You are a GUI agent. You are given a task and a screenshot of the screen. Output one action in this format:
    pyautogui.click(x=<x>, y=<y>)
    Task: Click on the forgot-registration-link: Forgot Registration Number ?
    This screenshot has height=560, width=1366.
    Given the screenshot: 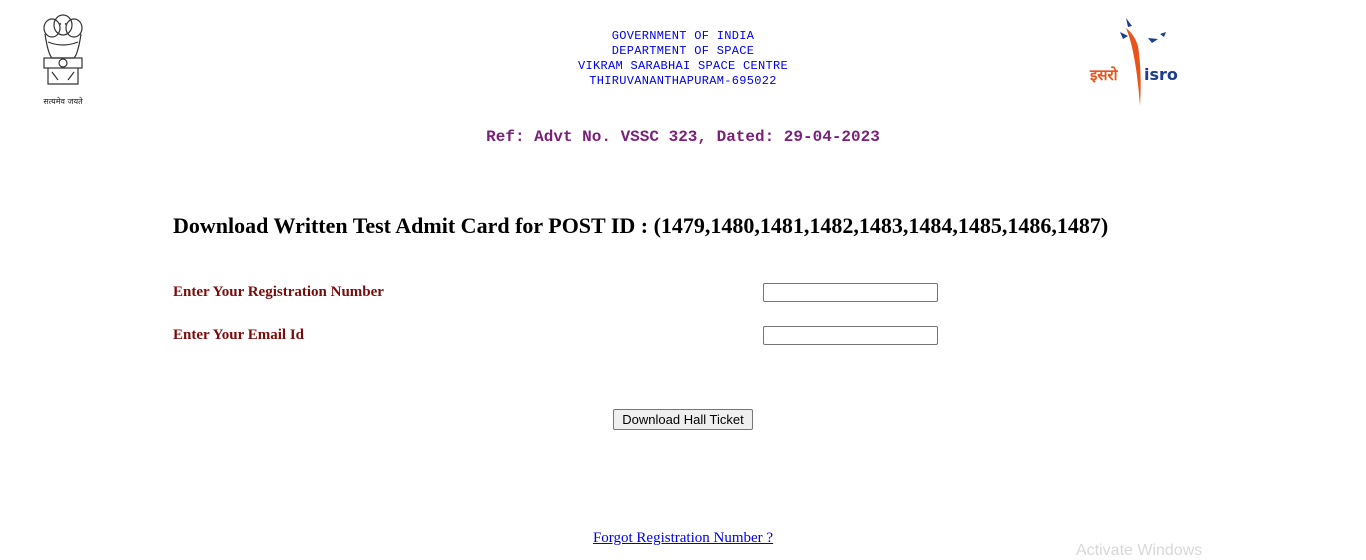 What is the action you would take?
    pyautogui.click(x=683, y=538)
    